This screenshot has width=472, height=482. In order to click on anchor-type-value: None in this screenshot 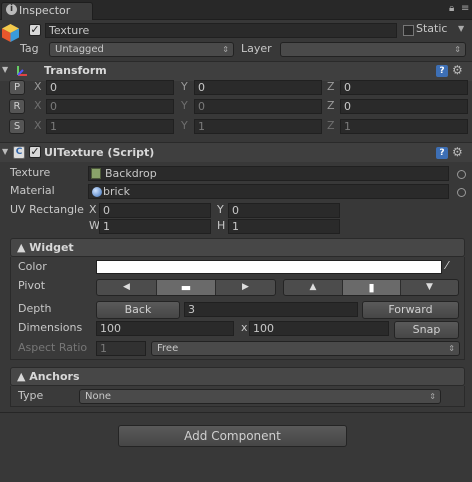, I will do `click(98, 396)`.